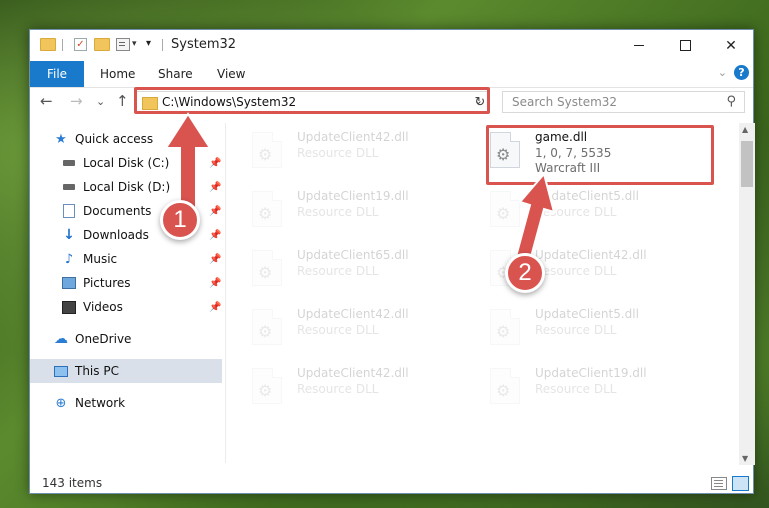 This screenshot has width=769, height=508. I want to click on sidebar-item-label: Music, so click(100, 259).